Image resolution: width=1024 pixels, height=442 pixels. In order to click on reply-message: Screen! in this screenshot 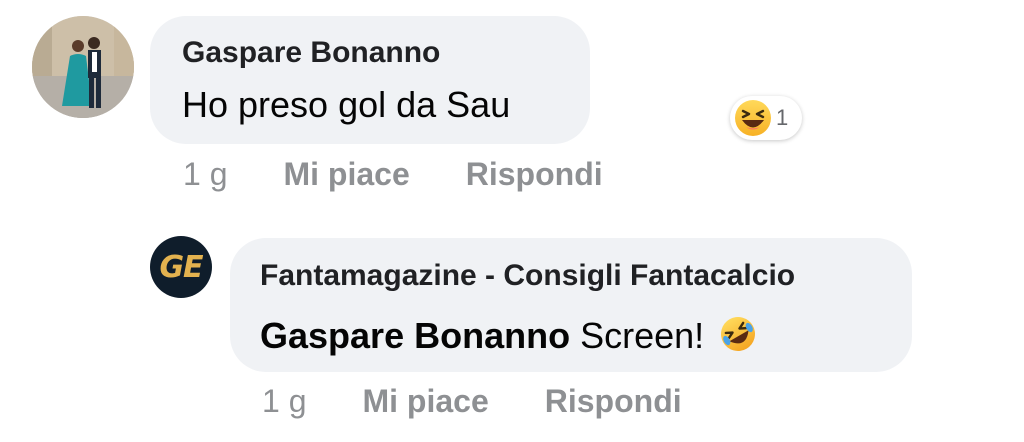, I will do `click(642, 335)`.